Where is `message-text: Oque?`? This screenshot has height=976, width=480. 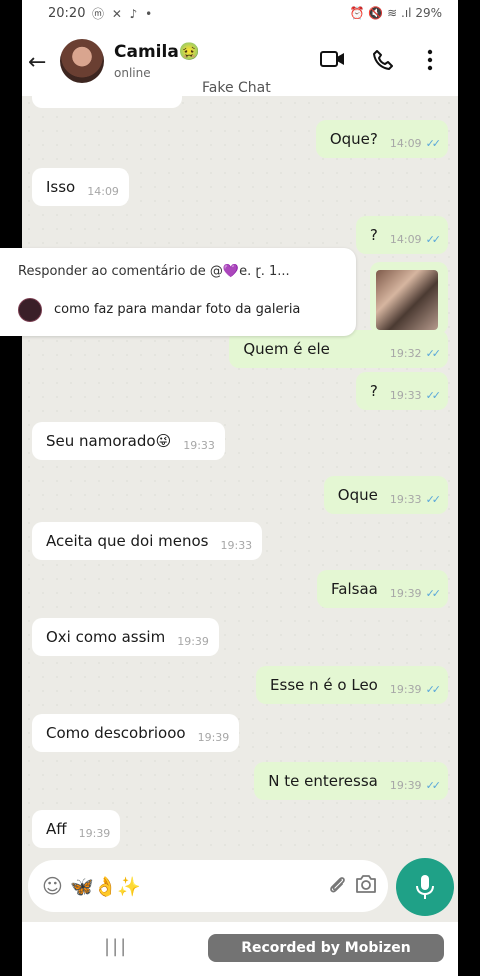
message-text: Oque? is located at coordinates (353, 139).